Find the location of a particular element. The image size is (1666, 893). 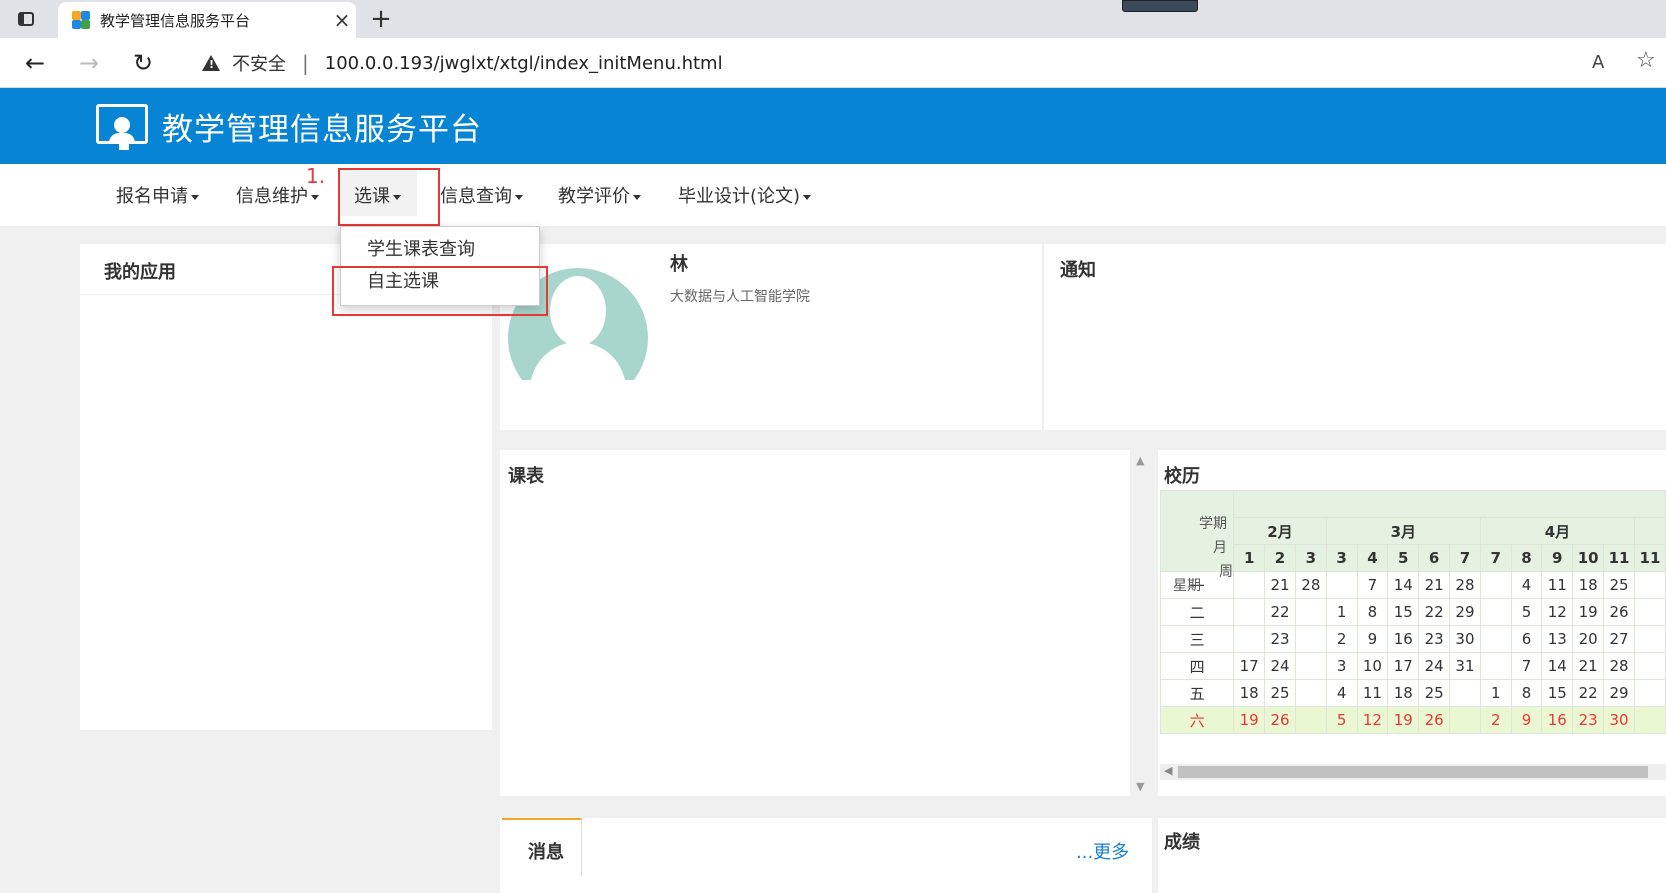

tab-actions-icon is located at coordinates (26, 19).